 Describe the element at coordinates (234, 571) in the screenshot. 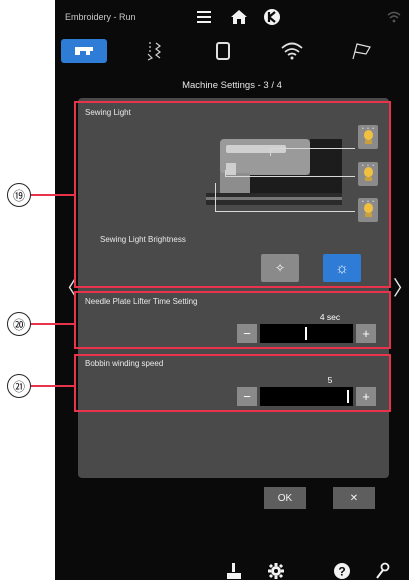

I see `thread-cutter-icon` at that location.